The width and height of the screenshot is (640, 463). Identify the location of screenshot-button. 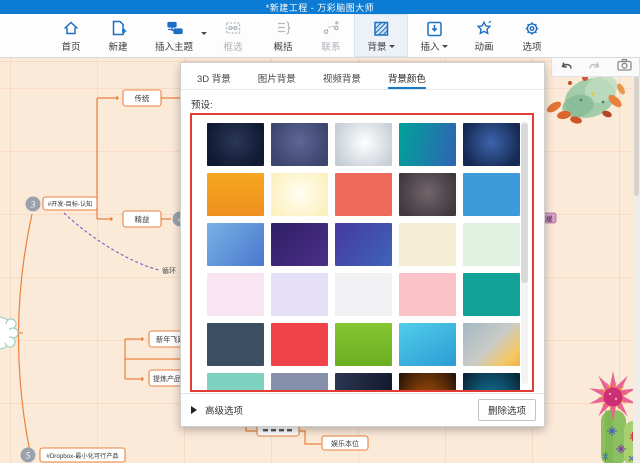
(624, 67).